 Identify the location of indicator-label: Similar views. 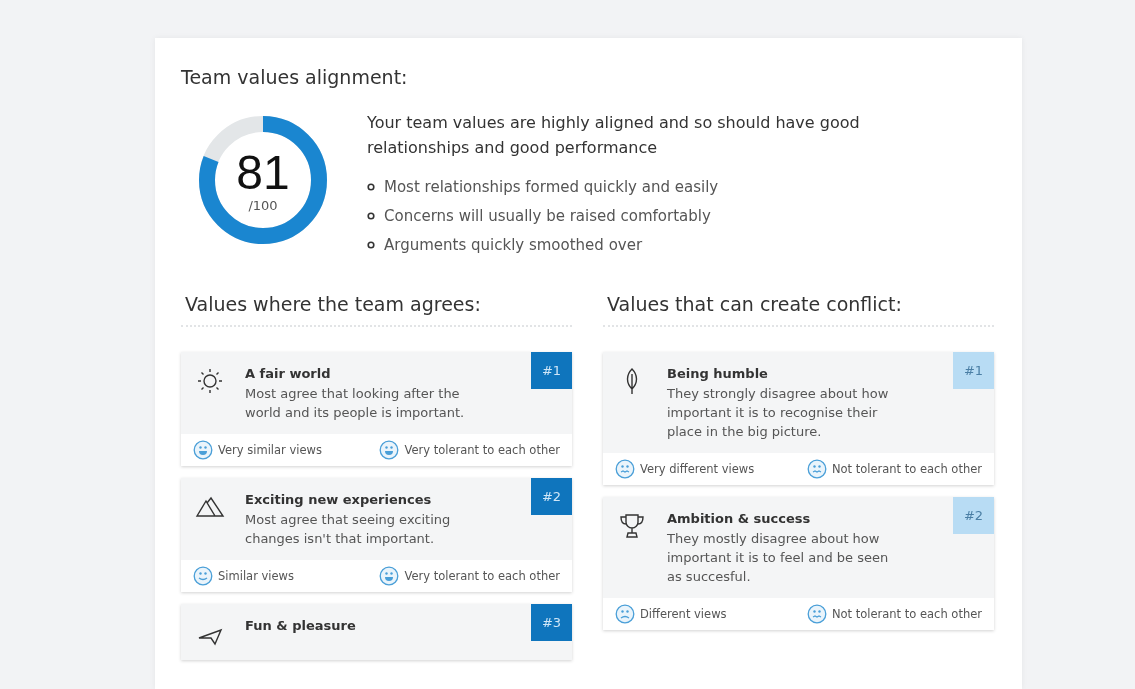
(256, 576).